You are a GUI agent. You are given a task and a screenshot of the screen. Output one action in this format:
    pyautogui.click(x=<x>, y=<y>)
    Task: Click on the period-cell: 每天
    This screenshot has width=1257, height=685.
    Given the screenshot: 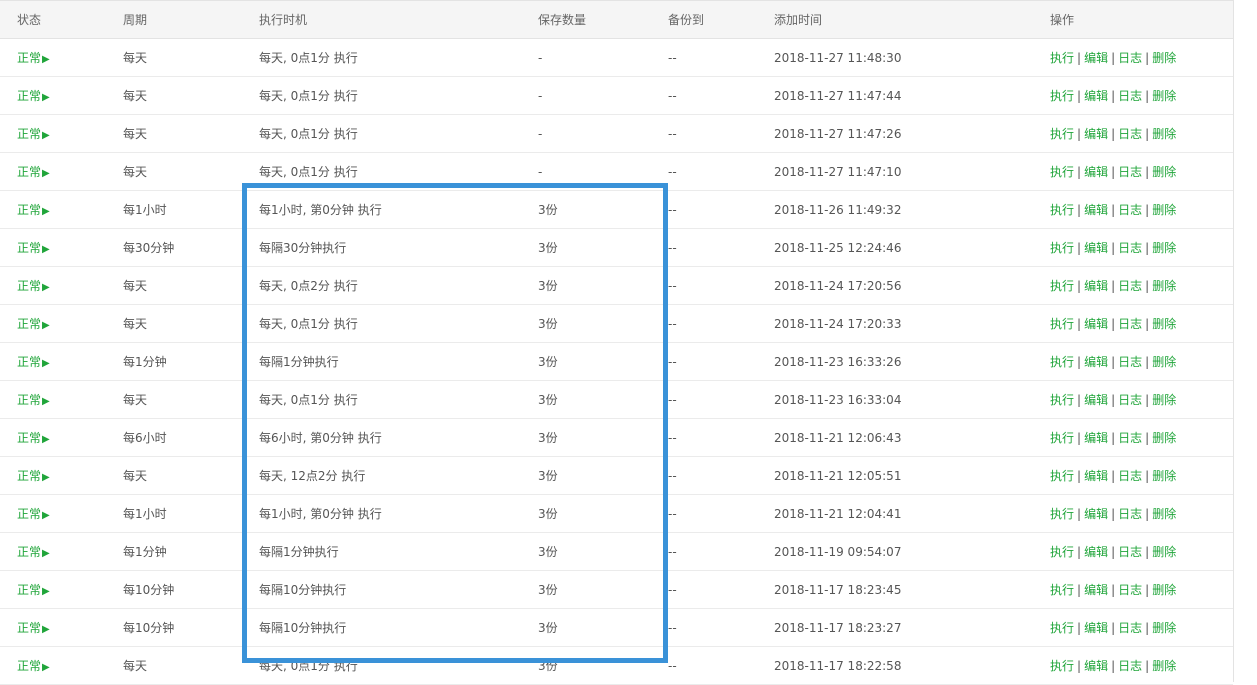 What is the action you would take?
    pyautogui.click(x=174, y=323)
    